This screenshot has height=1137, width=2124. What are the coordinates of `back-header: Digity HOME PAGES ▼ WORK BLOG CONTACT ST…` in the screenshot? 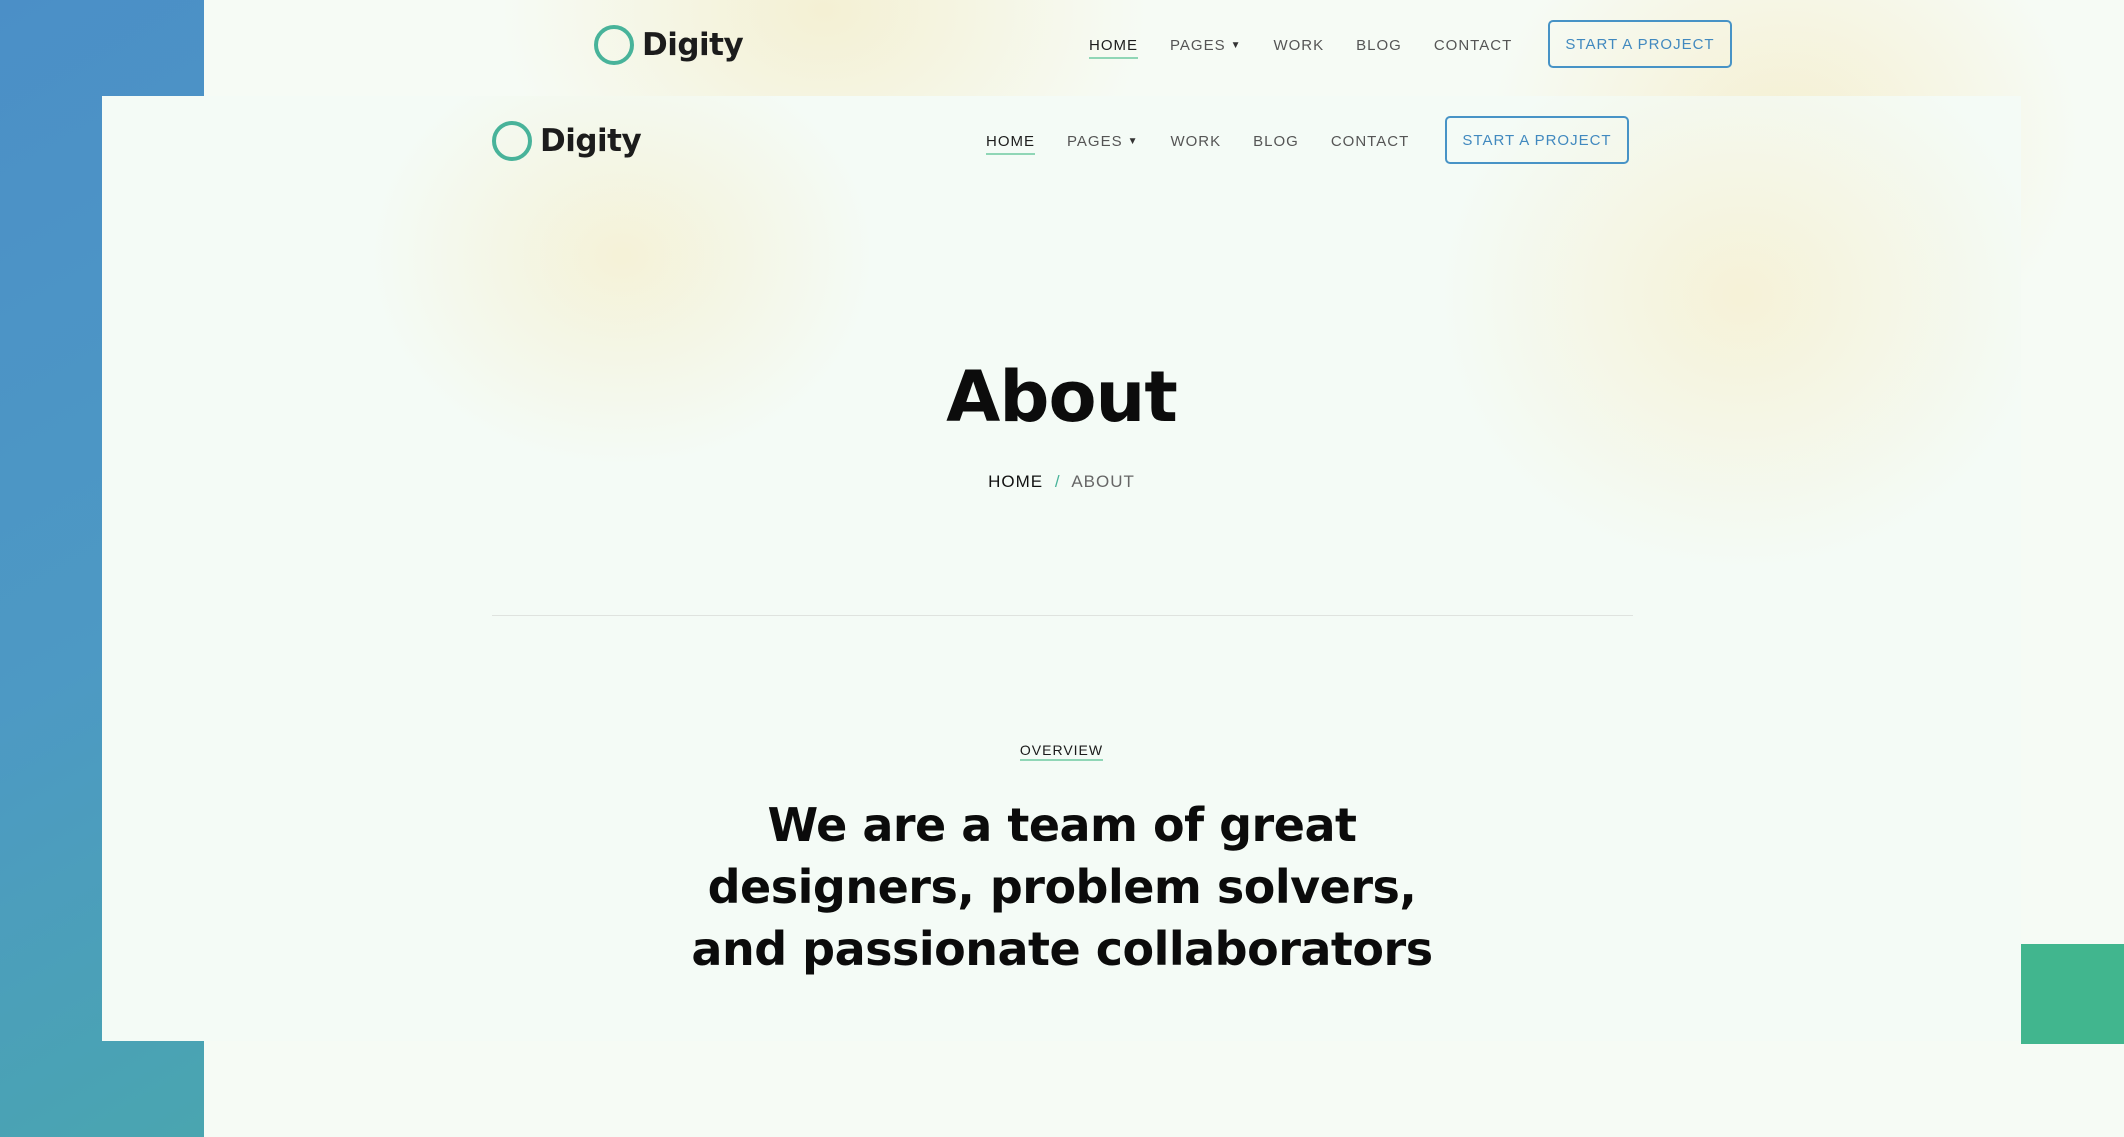 It's located at (1164, 46).